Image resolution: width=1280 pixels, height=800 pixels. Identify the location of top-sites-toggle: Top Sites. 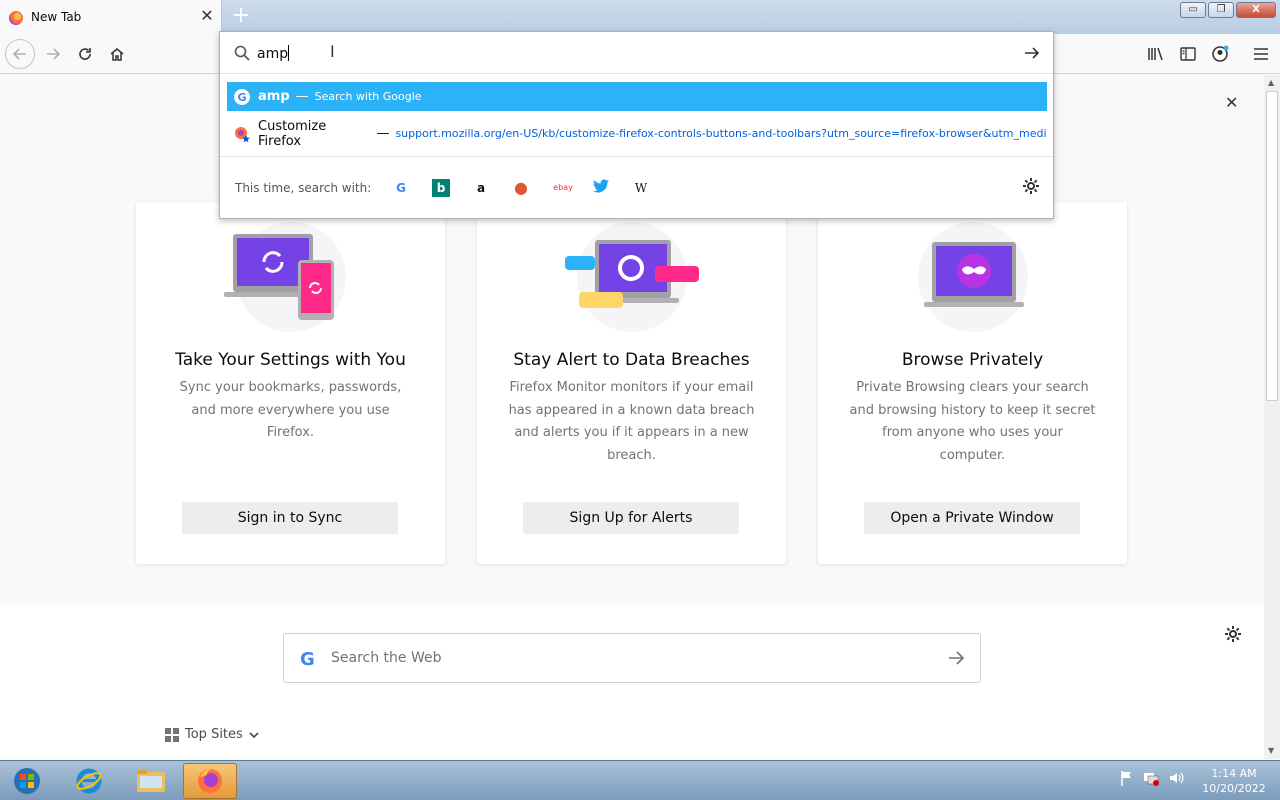
(212, 734).